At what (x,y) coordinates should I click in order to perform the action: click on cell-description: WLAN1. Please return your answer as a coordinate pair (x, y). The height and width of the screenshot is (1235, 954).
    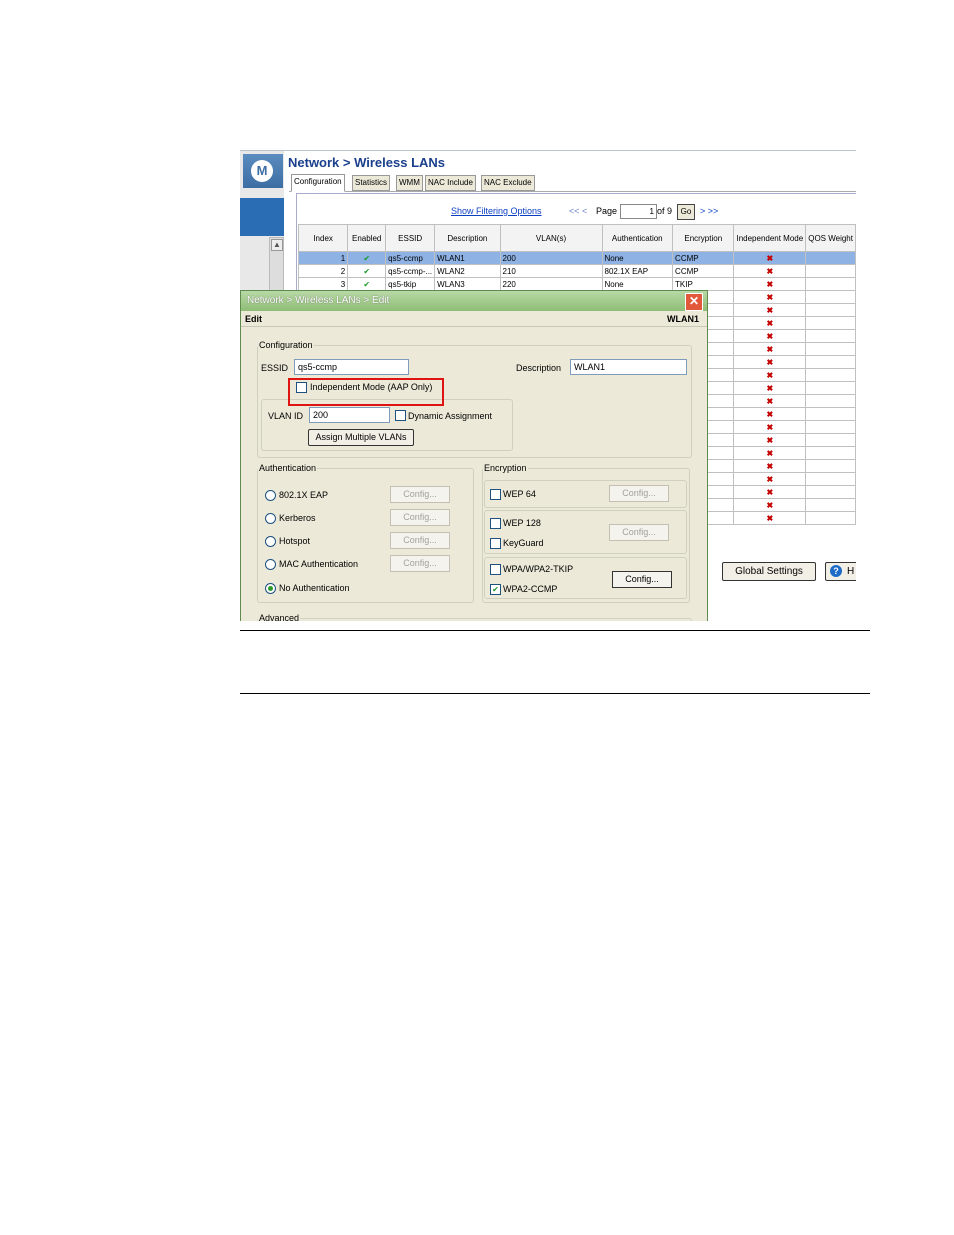
    Looking at the image, I should click on (467, 258).